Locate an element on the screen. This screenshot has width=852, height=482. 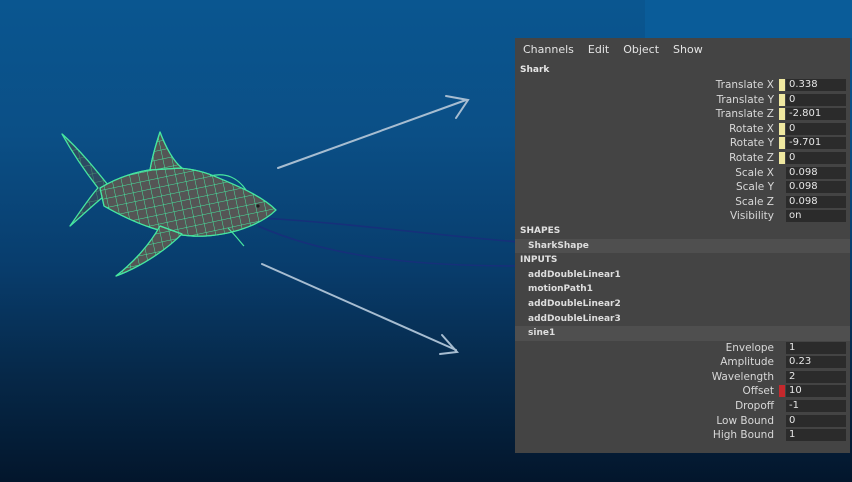
attribute-value-field: 2 is located at coordinates (816, 376).